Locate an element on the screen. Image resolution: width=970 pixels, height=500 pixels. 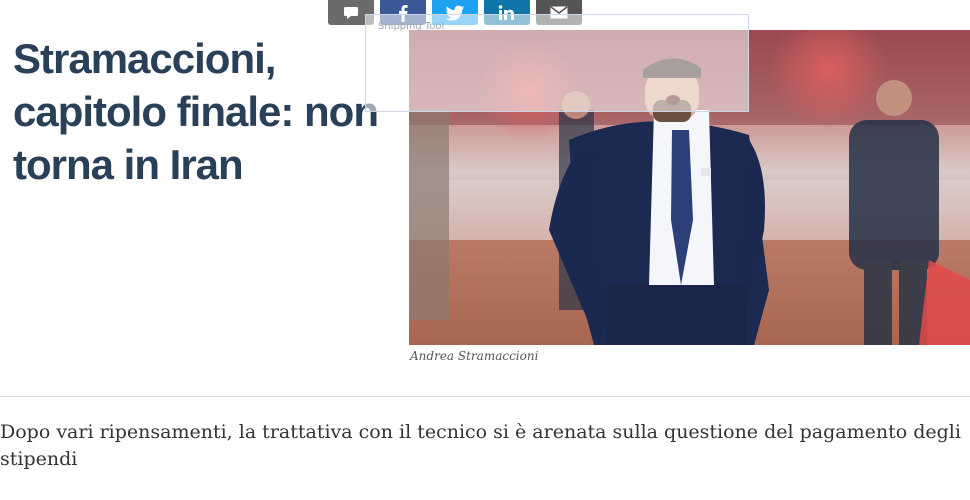
section-divider is located at coordinates (485, 396).